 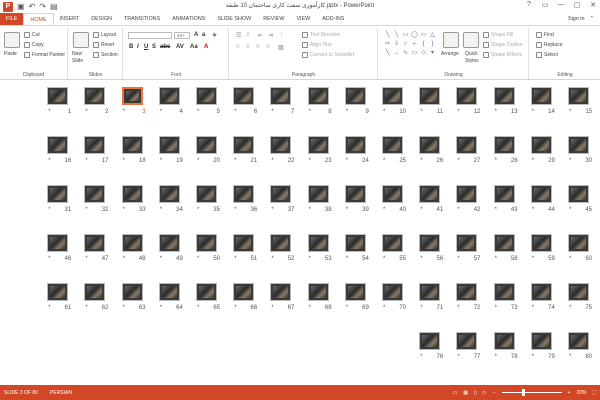 What do you see at coordinates (238, 47) in the screenshot?
I see `align-left-icon: ≡` at bounding box center [238, 47].